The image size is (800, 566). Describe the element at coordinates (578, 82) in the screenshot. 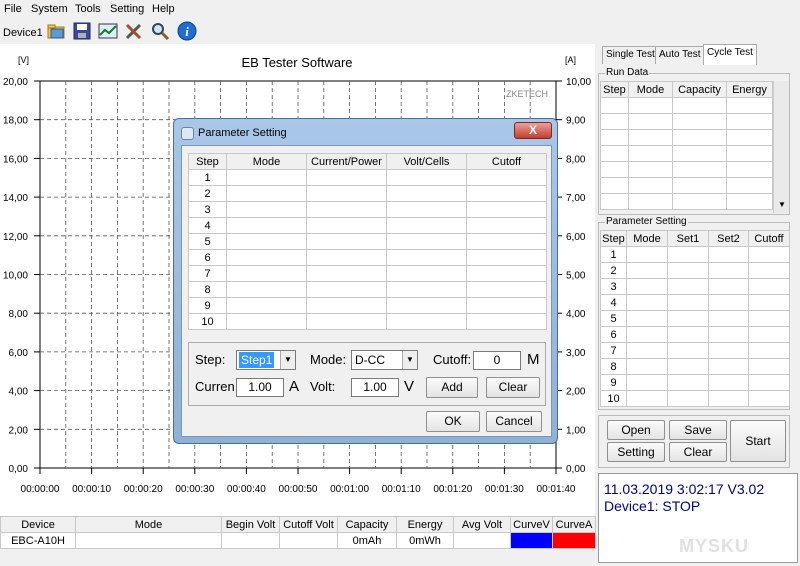

I see `right-axis-tick-label: 10,00` at that location.